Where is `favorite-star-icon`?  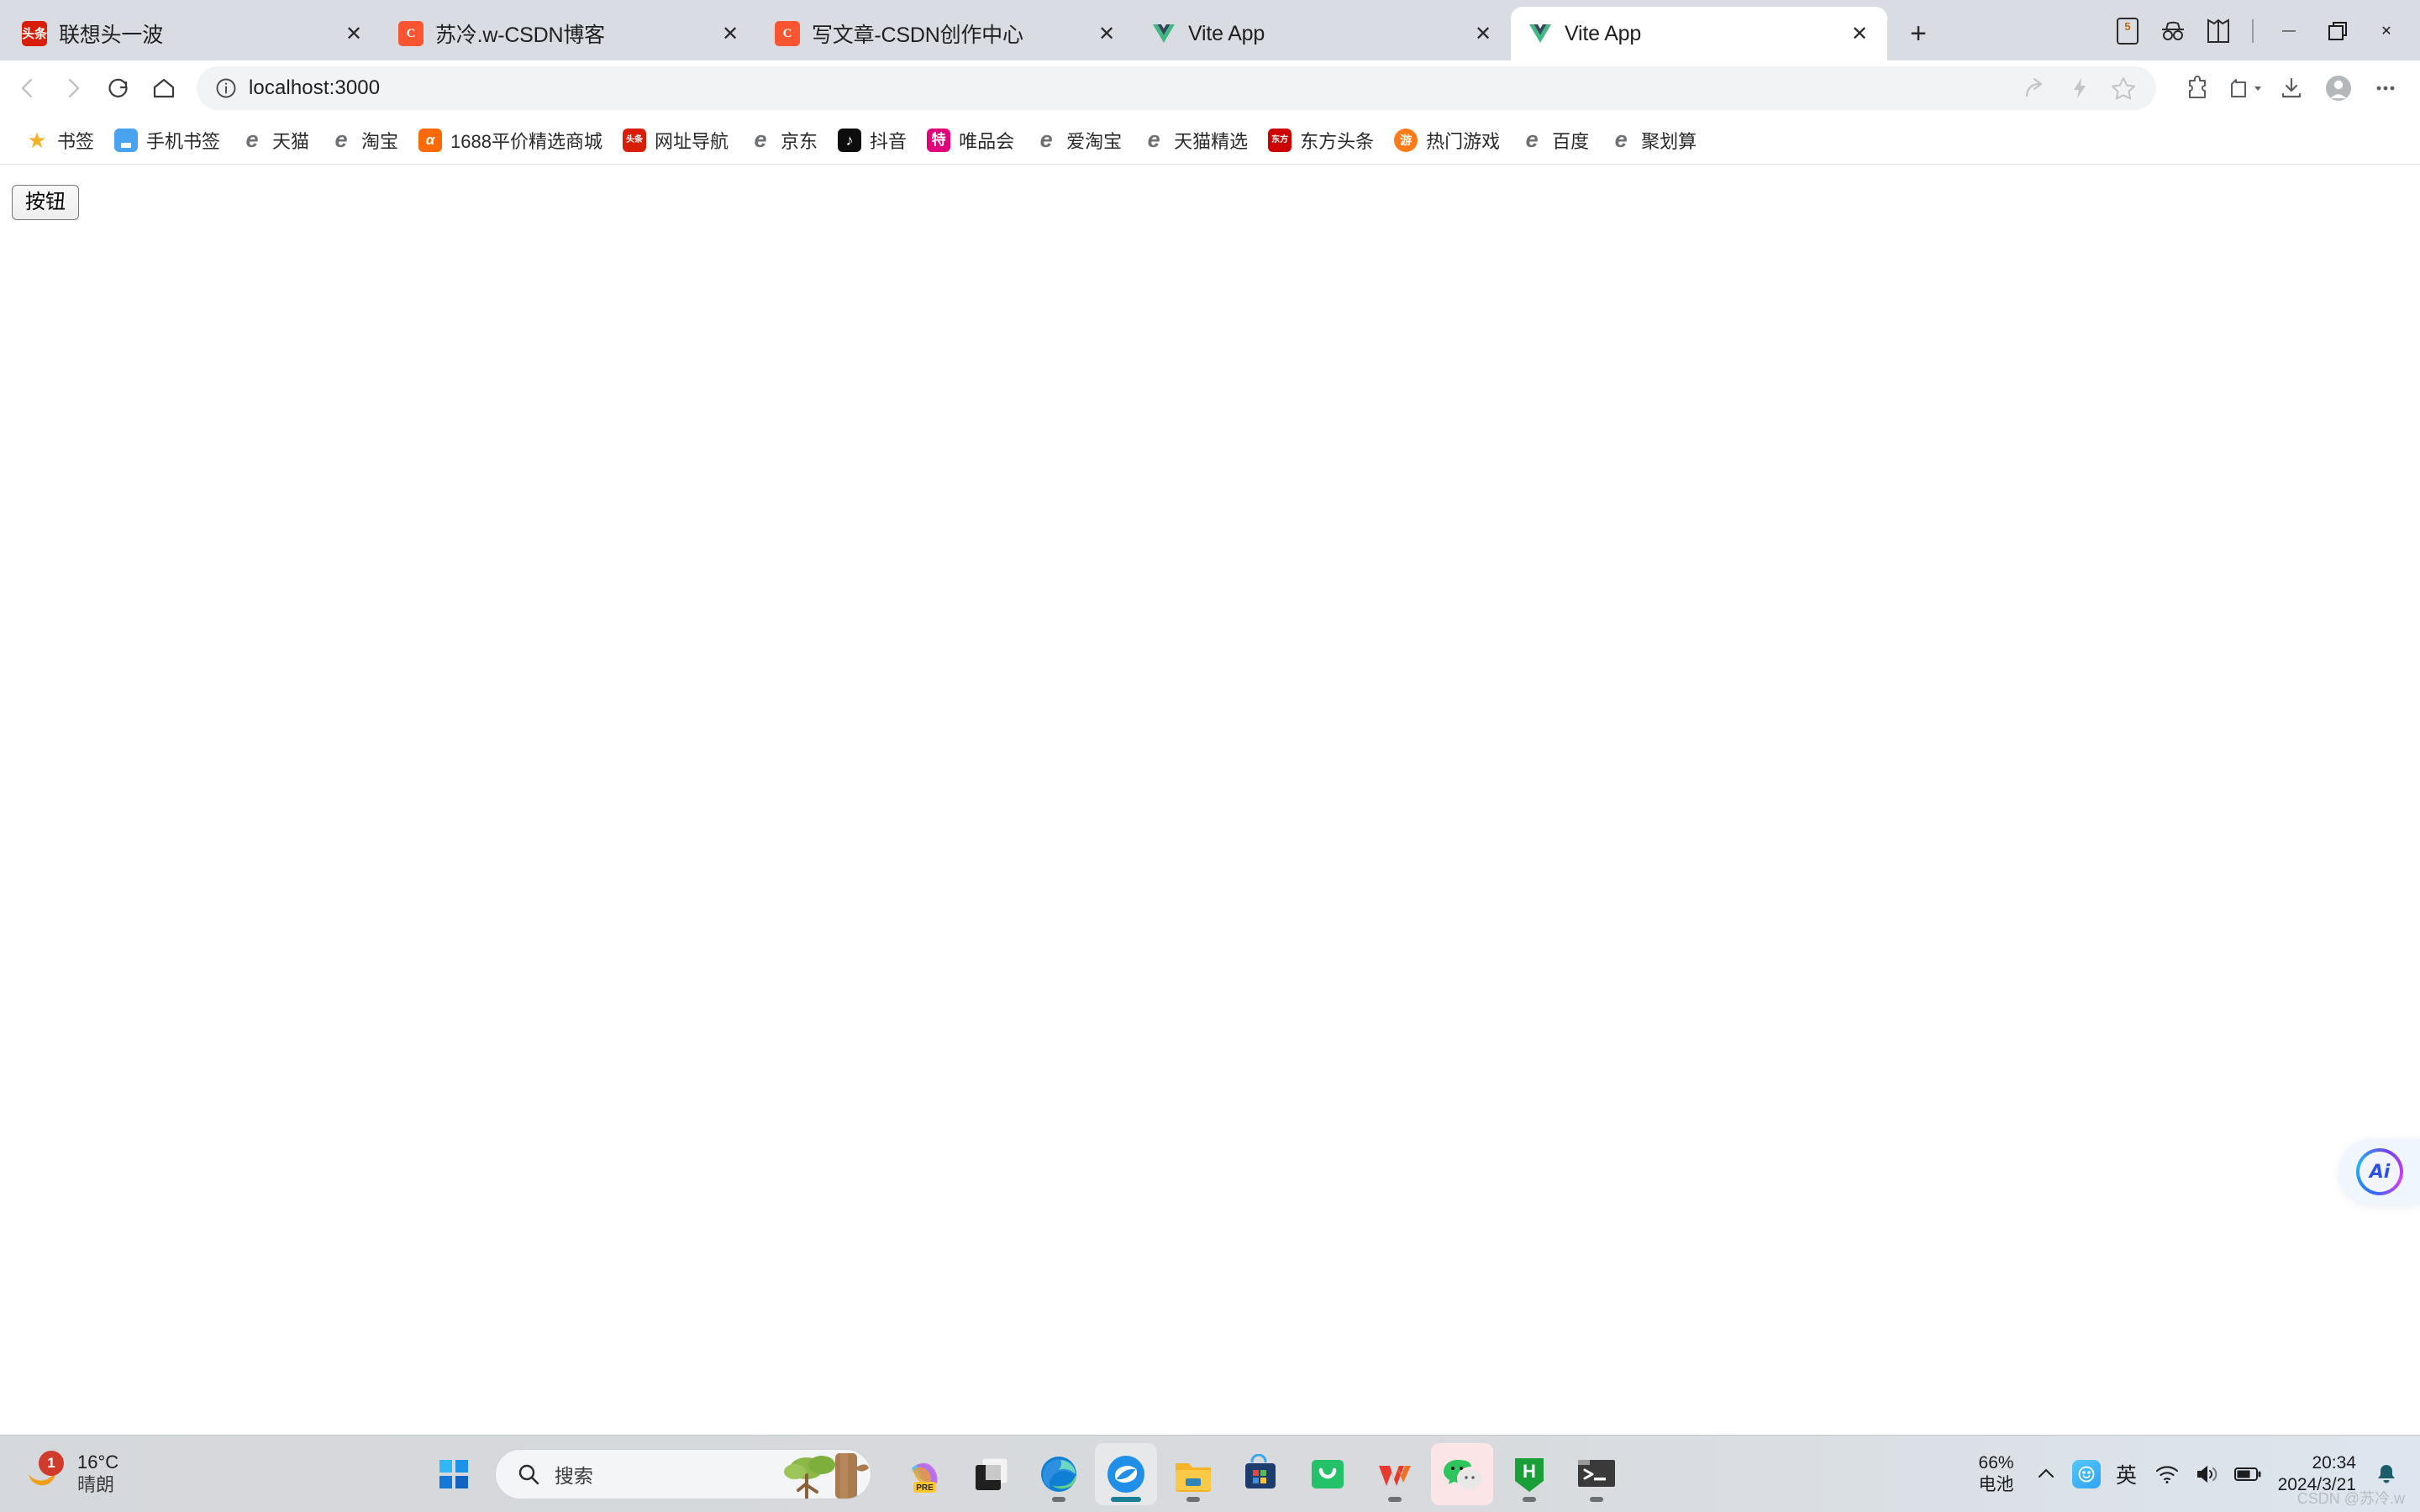
favorite-star-icon is located at coordinates (2123, 88).